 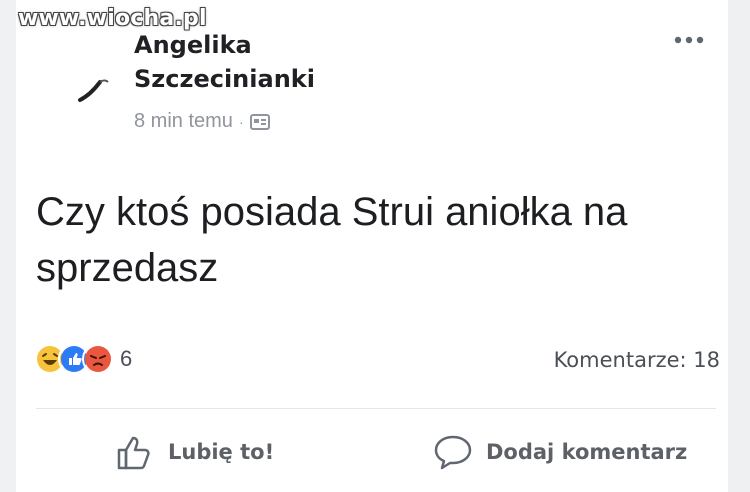 I want to click on author-name-line1: Angelika, so click(x=193, y=45).